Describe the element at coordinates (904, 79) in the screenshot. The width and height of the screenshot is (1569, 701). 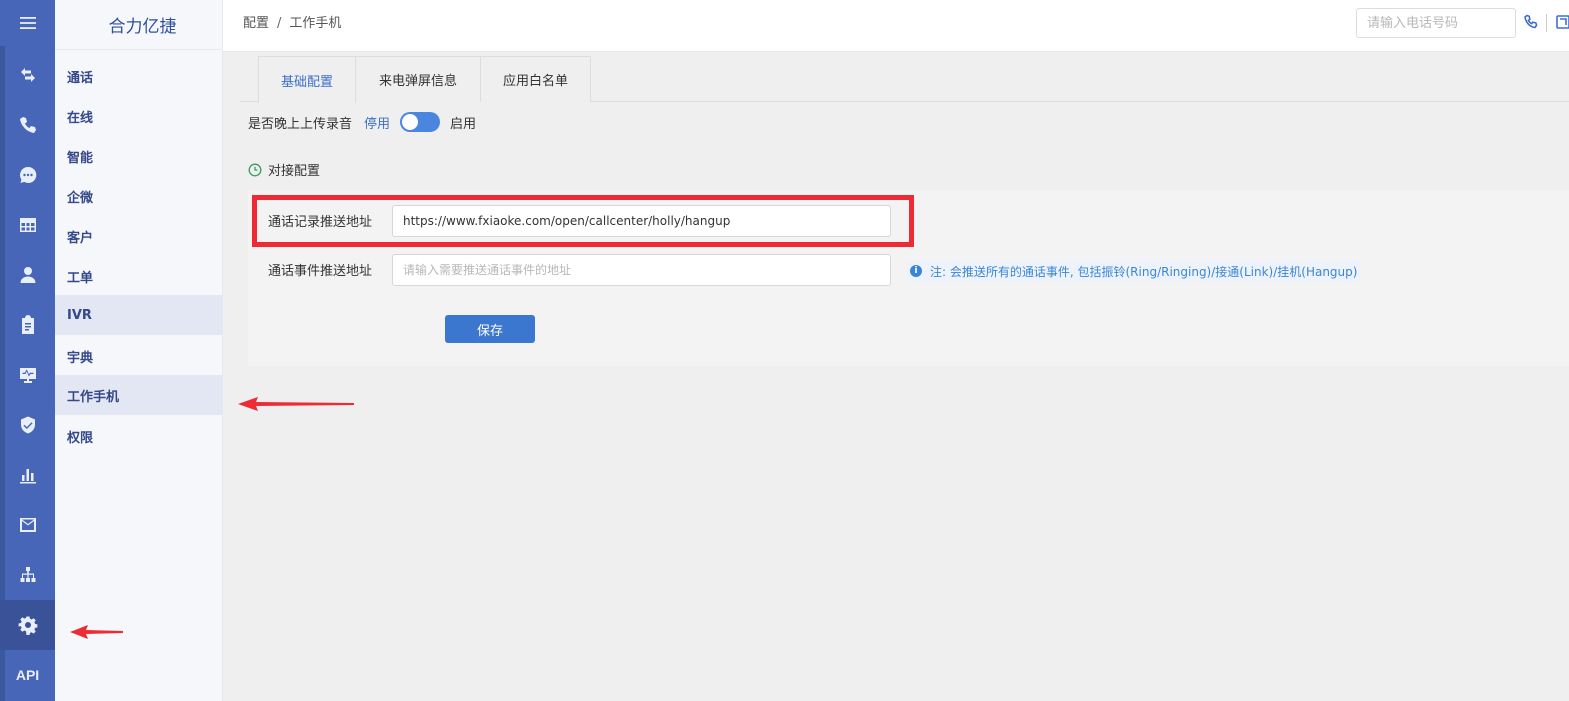
I see `tab-bar: 基础配置 来电弹屏信息 应用白名单` at that location.